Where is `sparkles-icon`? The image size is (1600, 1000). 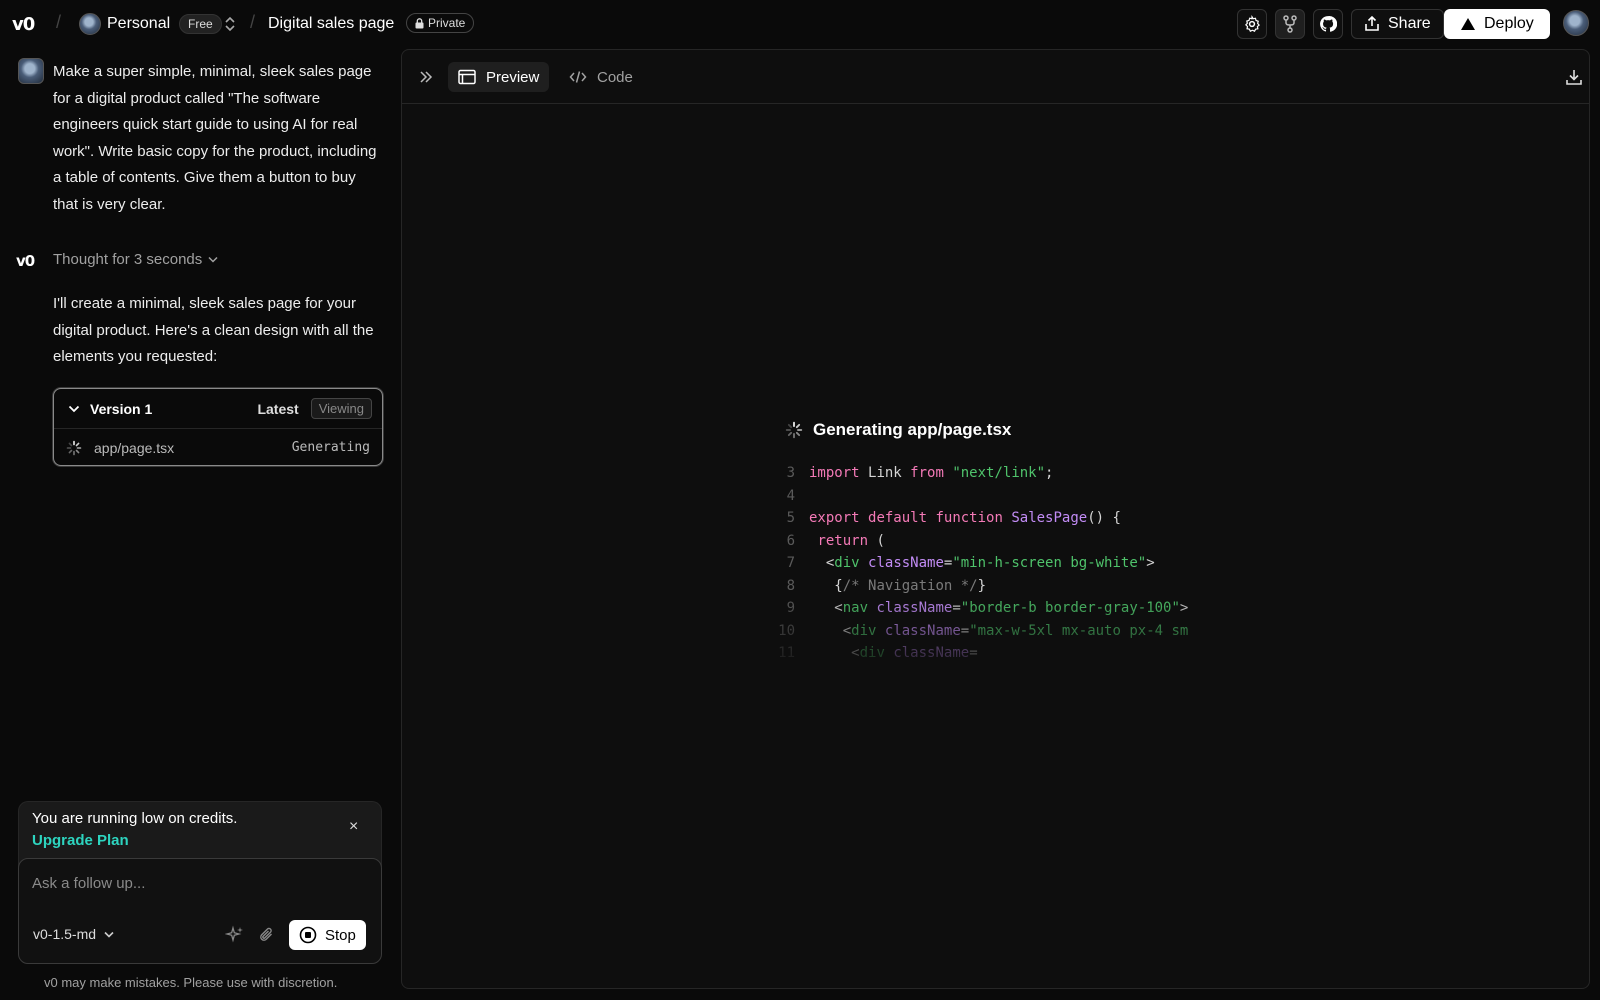 sparkles-icon is located at coordinates (234, 937).